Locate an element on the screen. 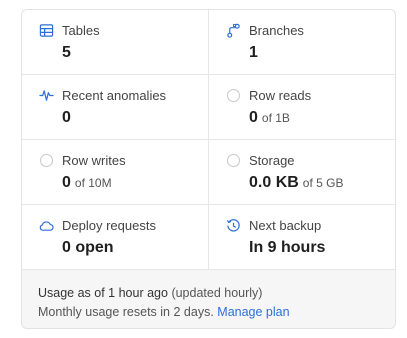 This screenshot has height=338, width=407. metric-value: In 9 hours is located at coordinates (287, 247).